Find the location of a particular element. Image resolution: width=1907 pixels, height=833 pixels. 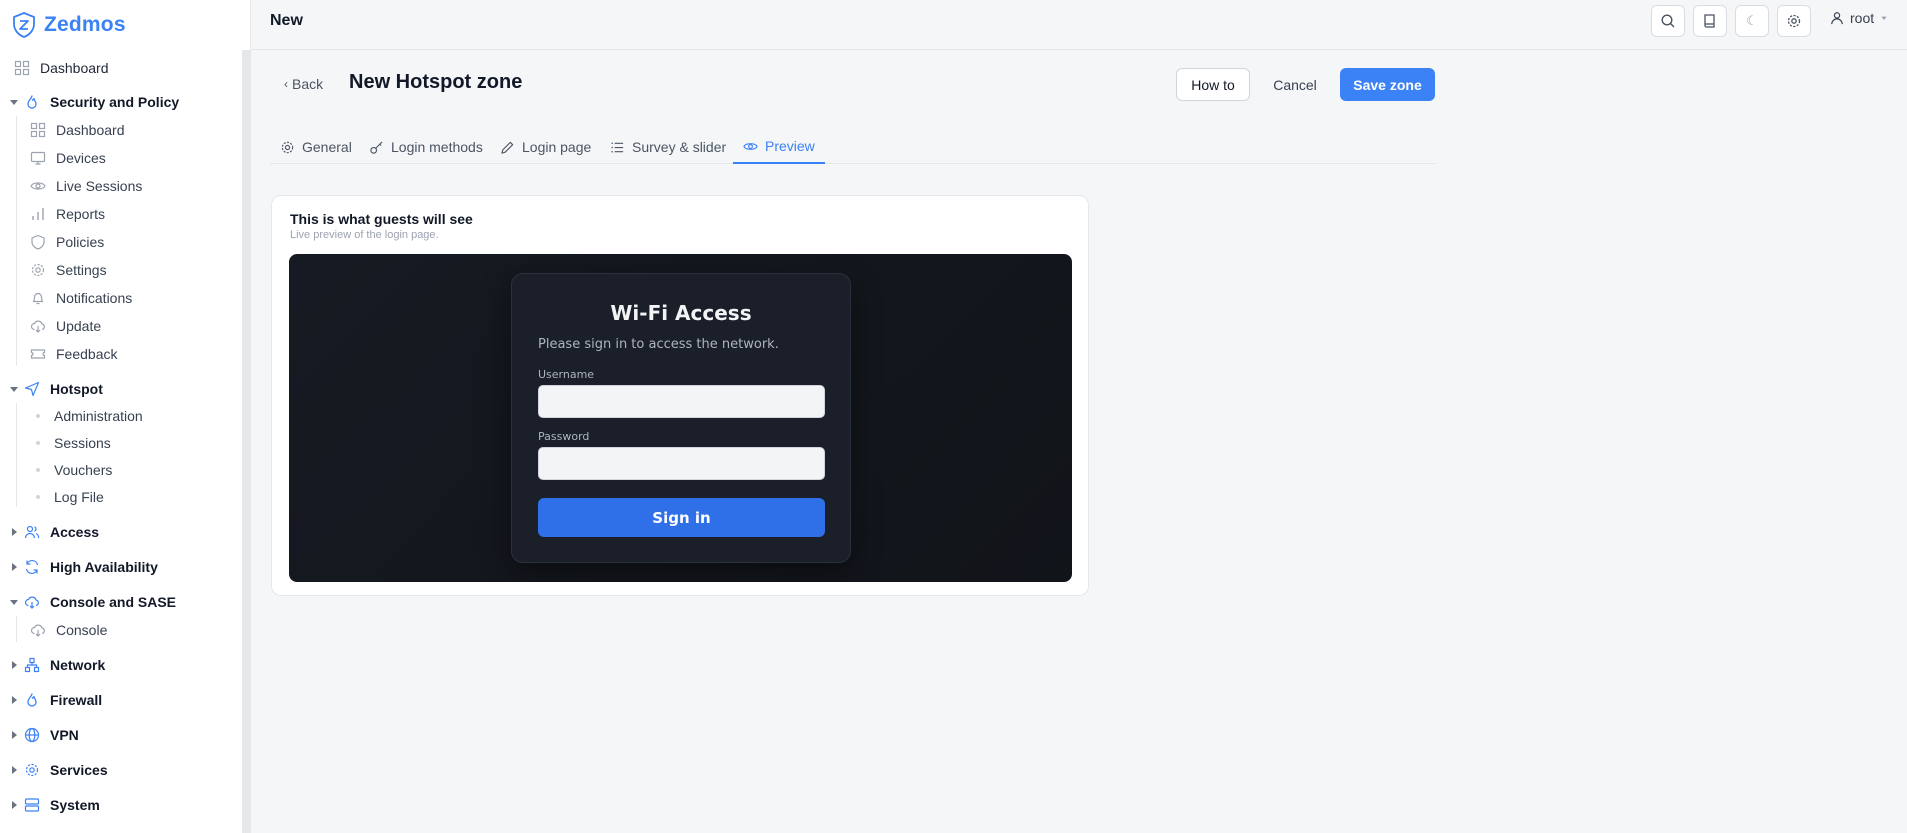

sidebar-section-services: Services is located at coordinates (58, 770).